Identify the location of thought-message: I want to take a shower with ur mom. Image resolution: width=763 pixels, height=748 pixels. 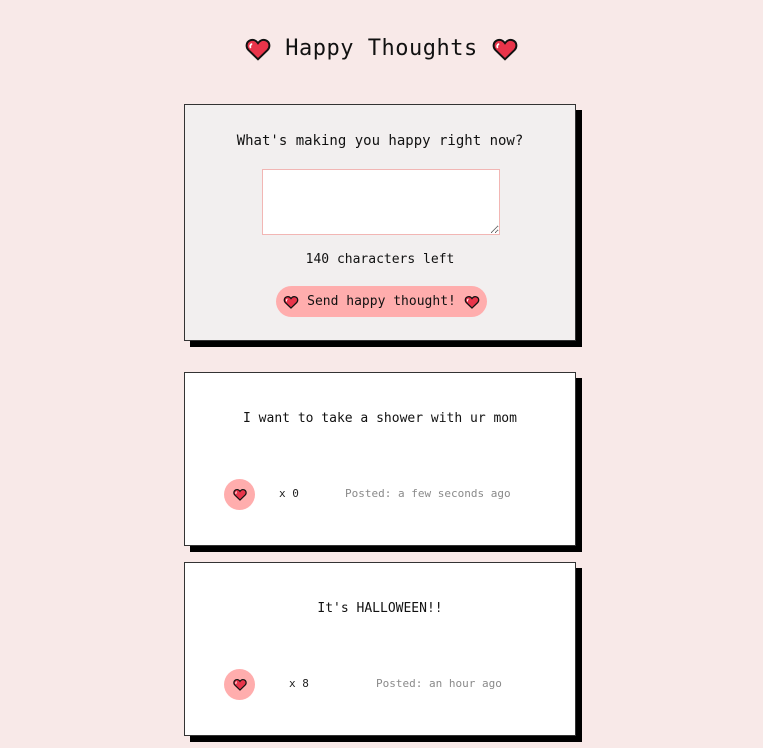
(380, 418).